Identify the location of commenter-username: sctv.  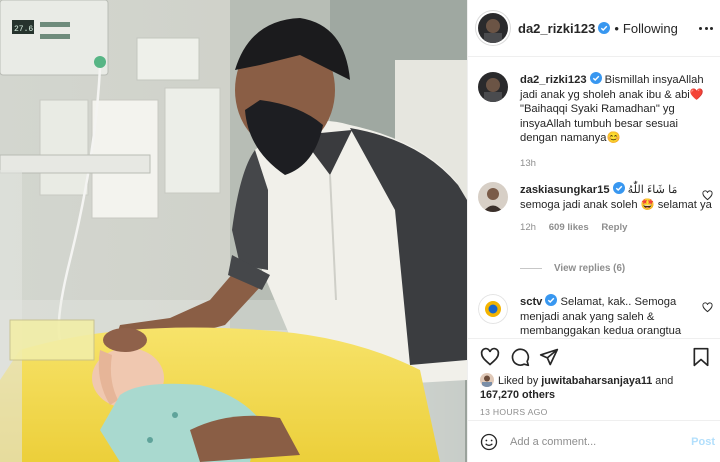
(531, 302).